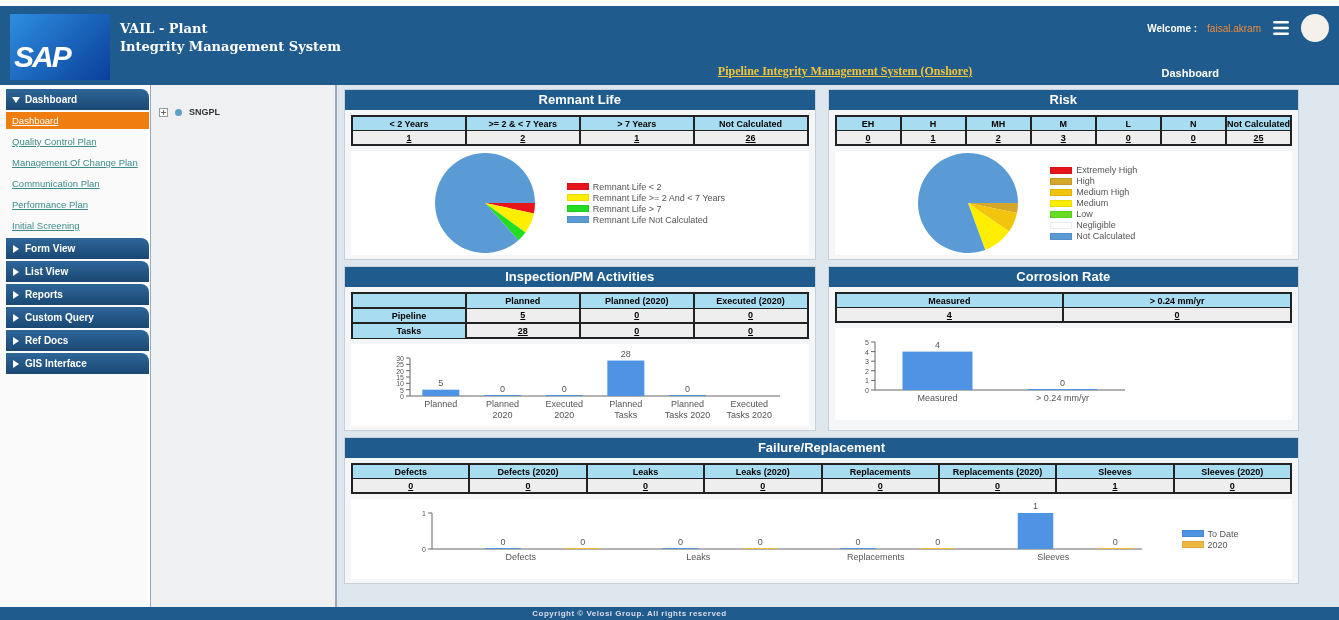 This screenshot has width=1339, height=620. Describe the element at coordinates (520, 557) in the screenshot. I see `axis-category-label: Defects` at that location.